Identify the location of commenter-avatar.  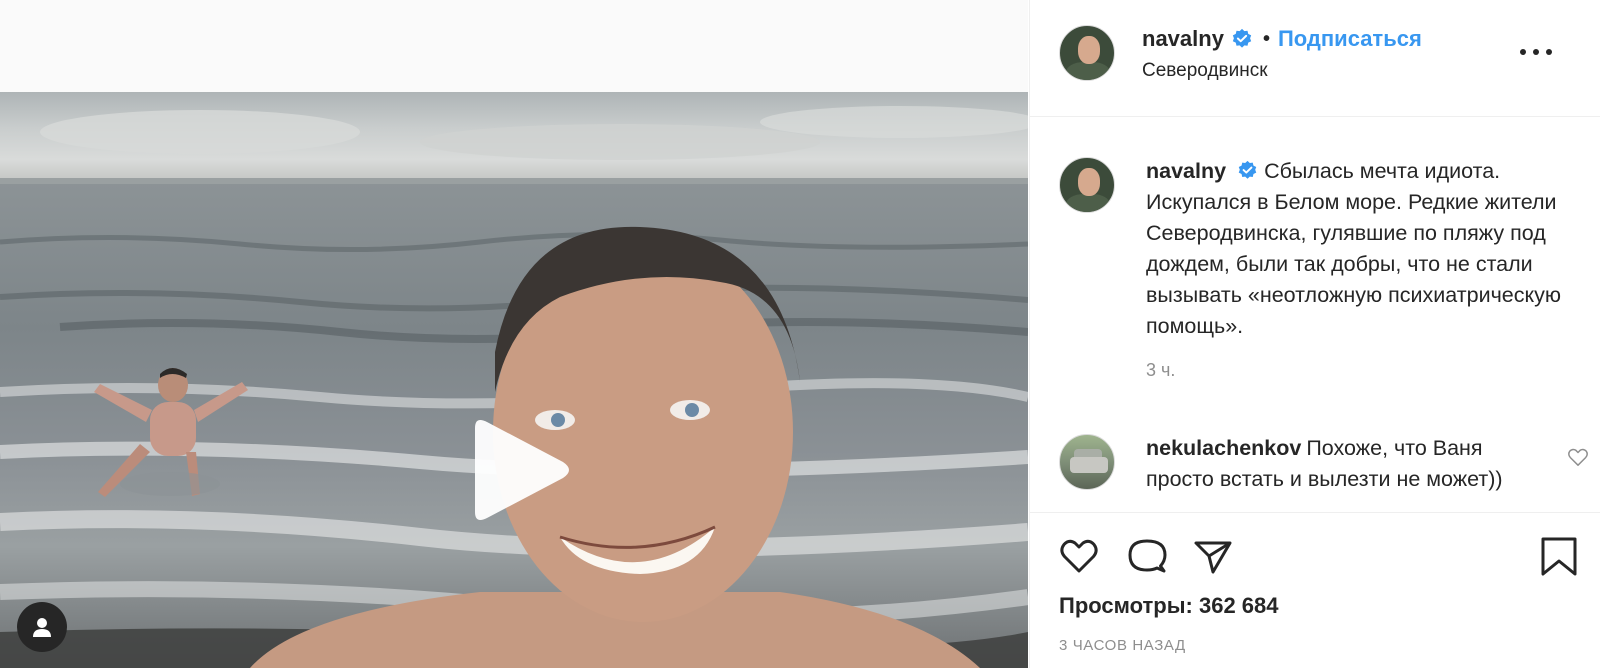
(1087, 462).